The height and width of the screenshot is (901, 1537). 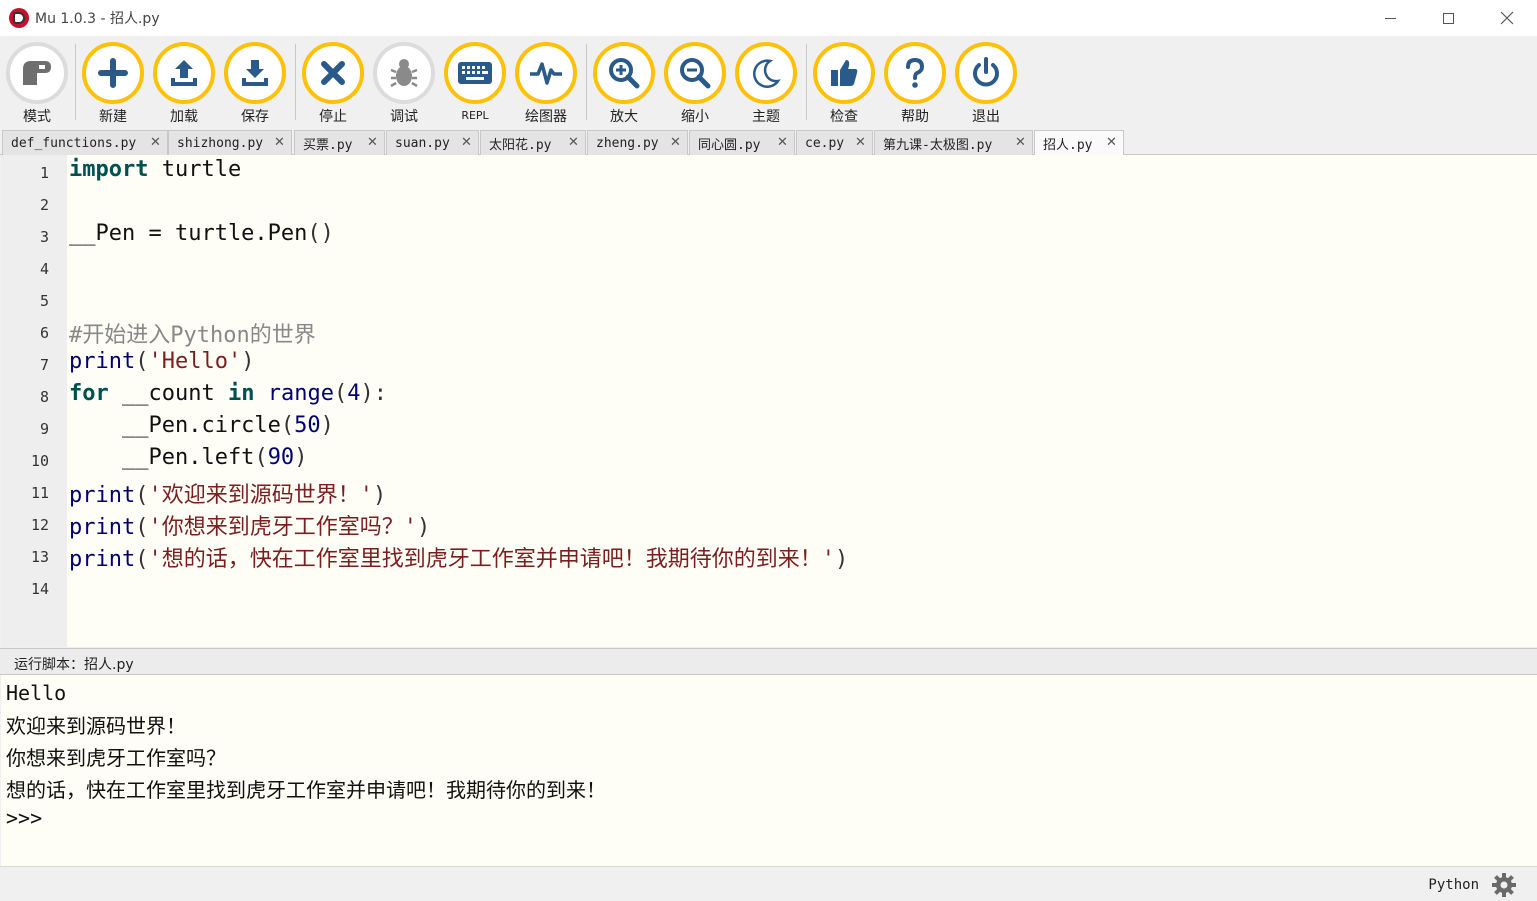 What do you see at coordinates (742, 142) in the screenshot?
I see `tab-tongxinyuan: 同心圆.py ✕` at bounding box center [742, 142].